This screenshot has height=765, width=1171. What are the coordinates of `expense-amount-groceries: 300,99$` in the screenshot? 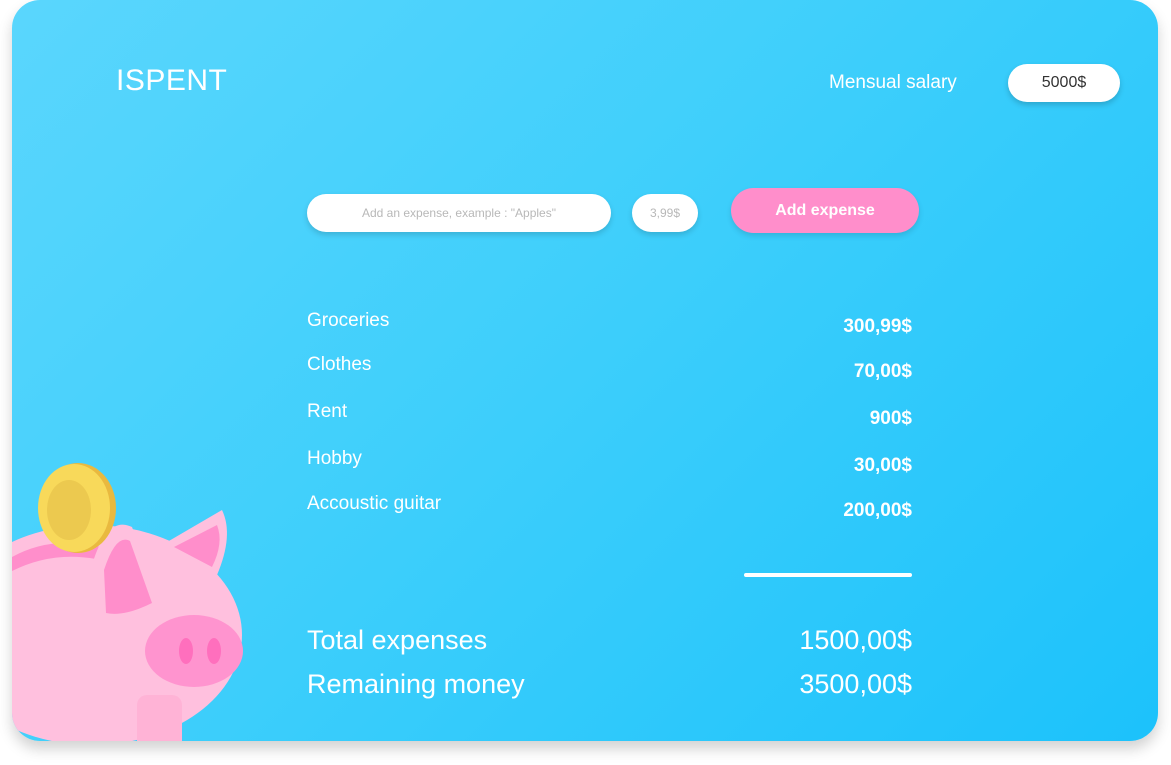 It's located at (877, 326).